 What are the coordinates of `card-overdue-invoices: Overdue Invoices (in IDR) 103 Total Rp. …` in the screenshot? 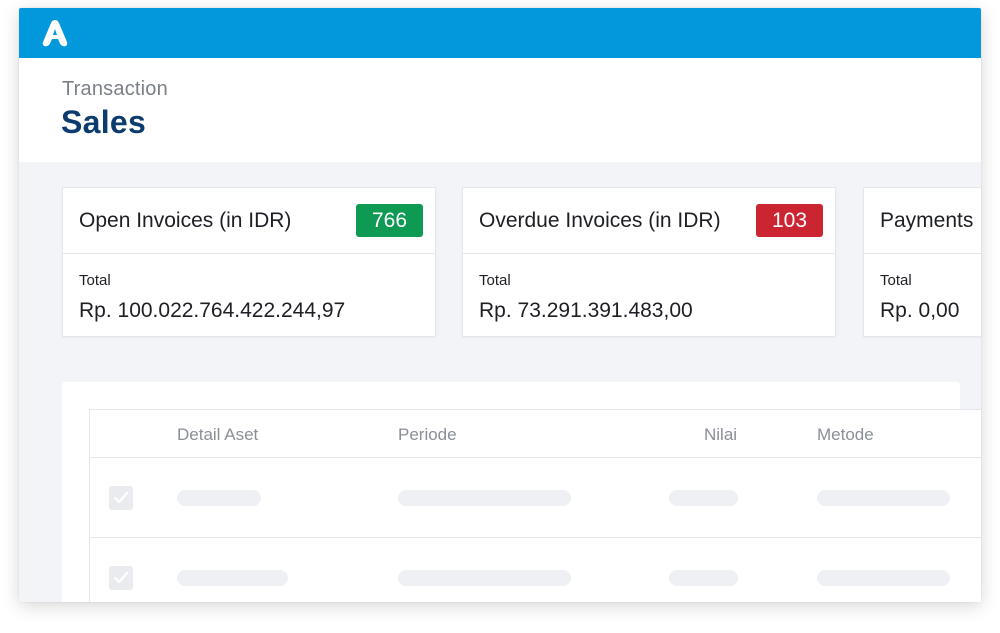 It's located at (649, 262).